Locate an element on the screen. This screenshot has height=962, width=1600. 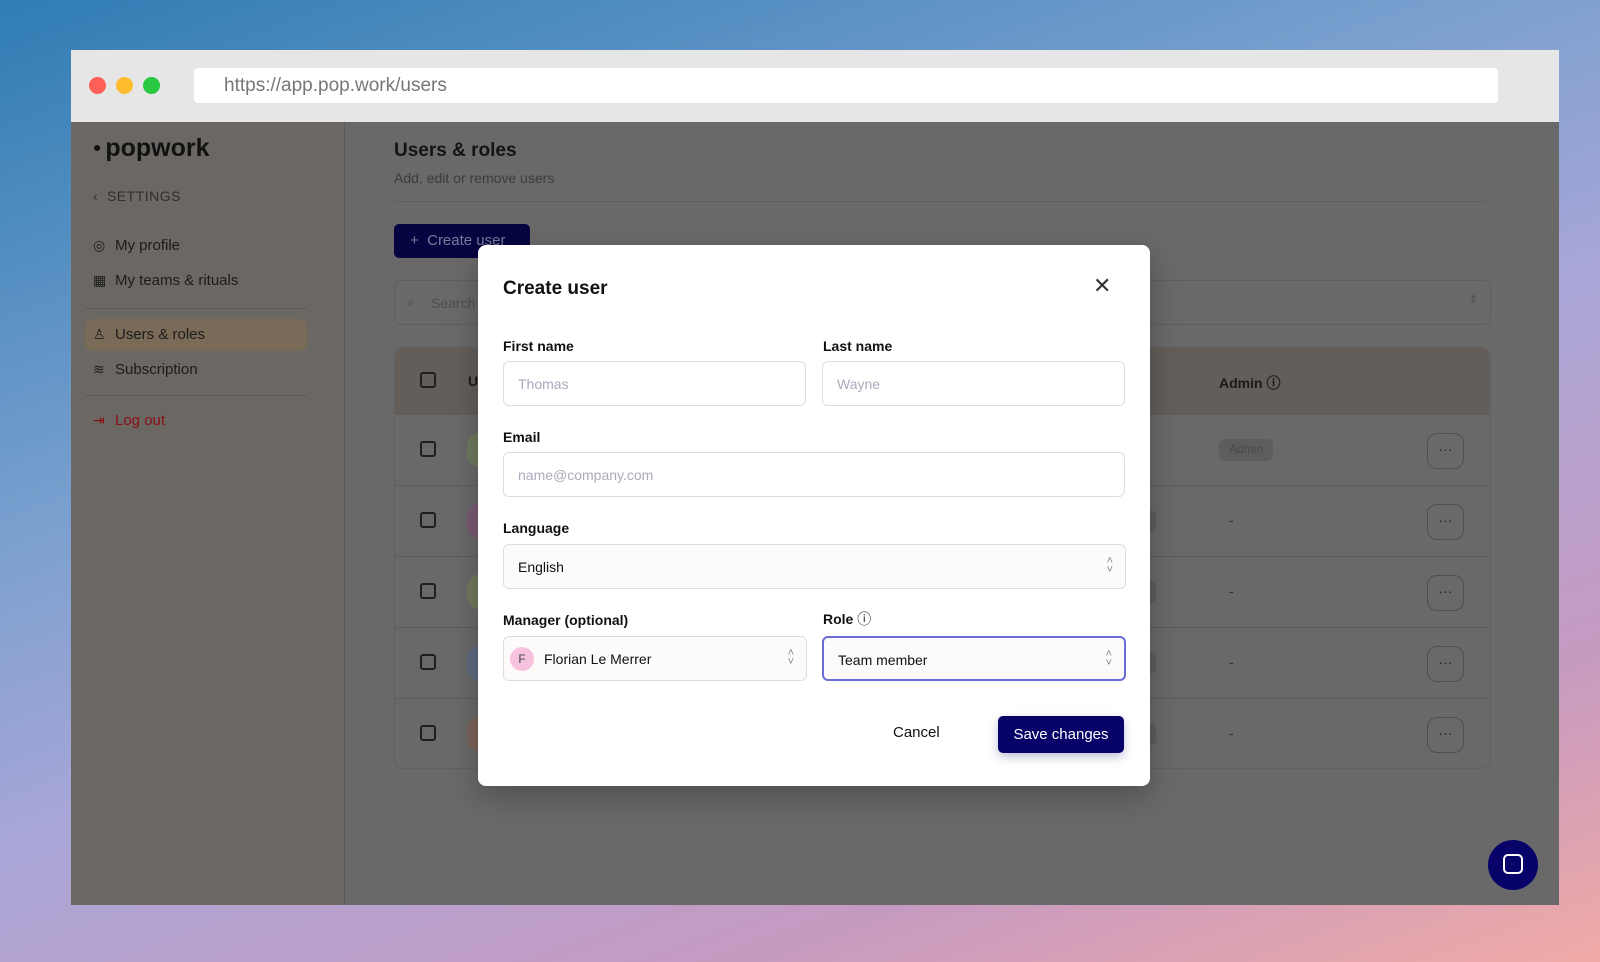
calendar-icon: ▦ is located at coordinates (100, 280).